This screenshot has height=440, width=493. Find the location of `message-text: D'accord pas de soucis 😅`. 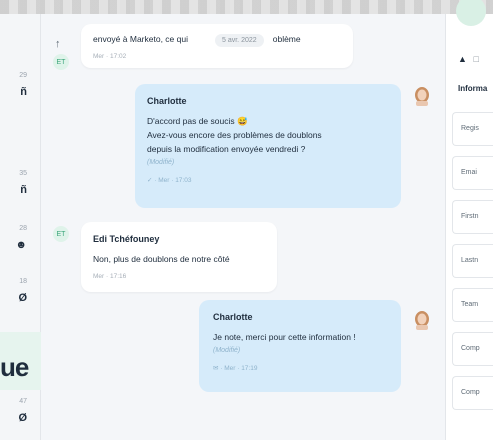

message-text: D'accord pas de soucis 😅 is located at coordinates (197, 121).